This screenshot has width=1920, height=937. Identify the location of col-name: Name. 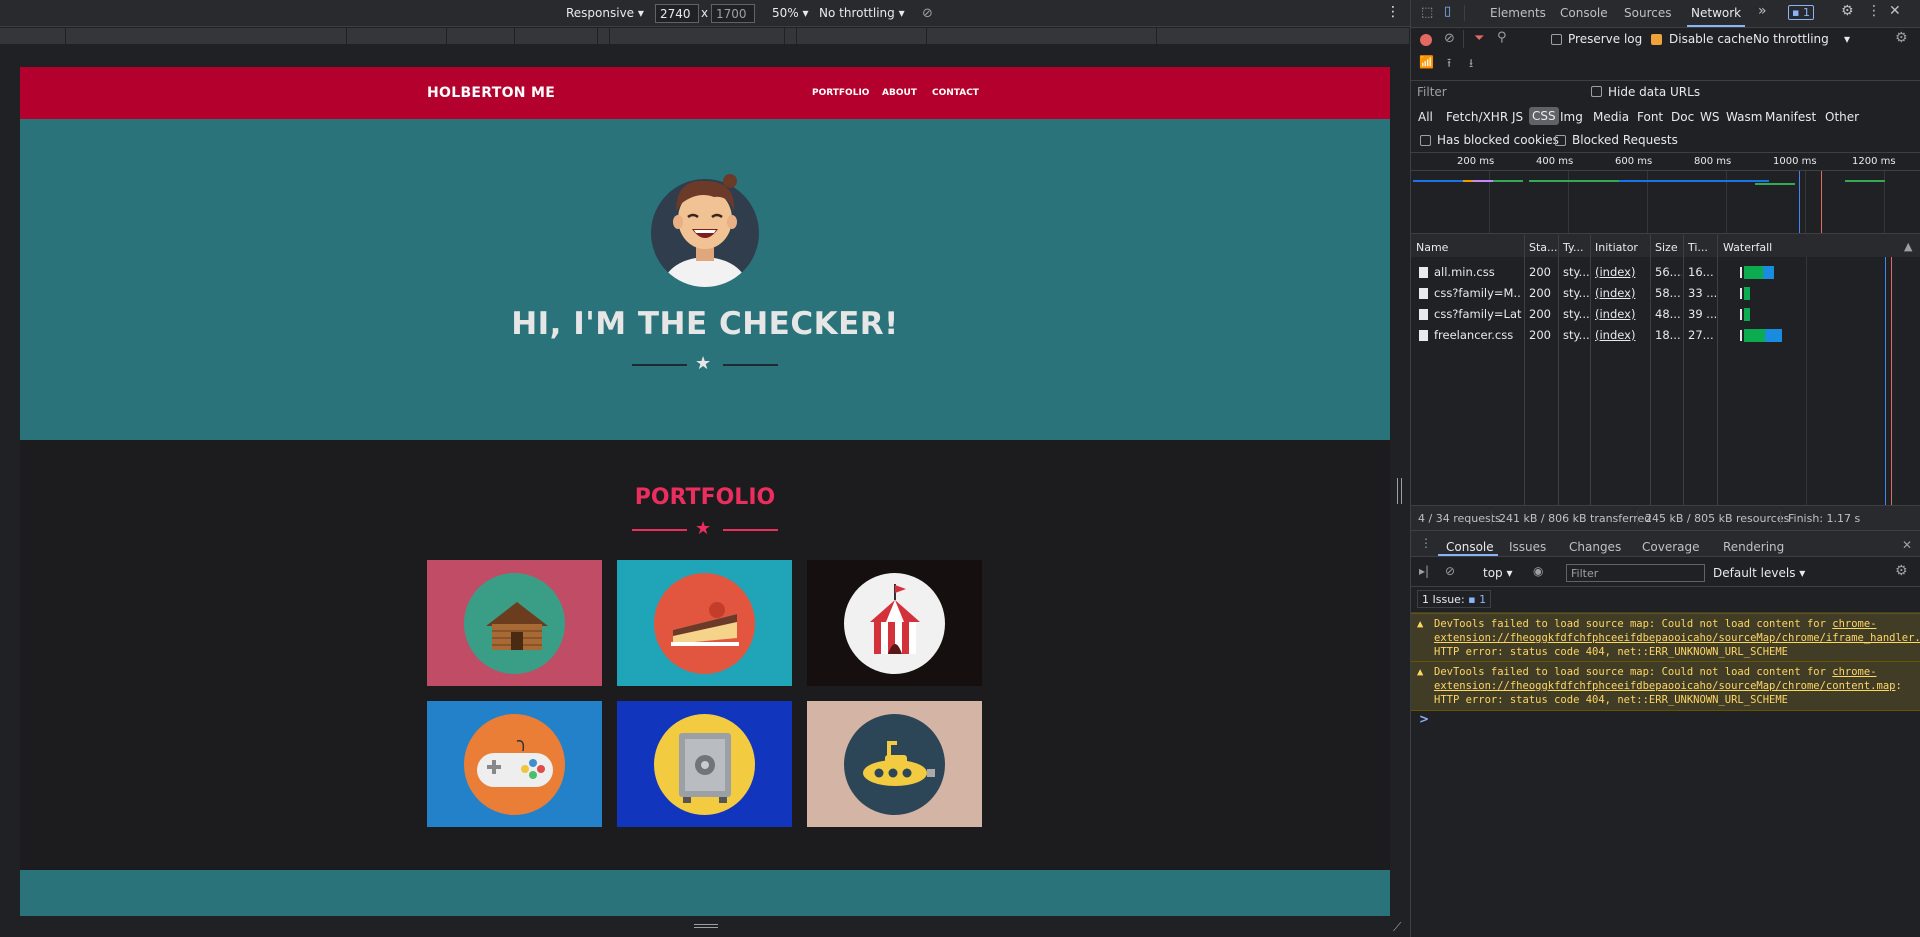
(1432, 247).